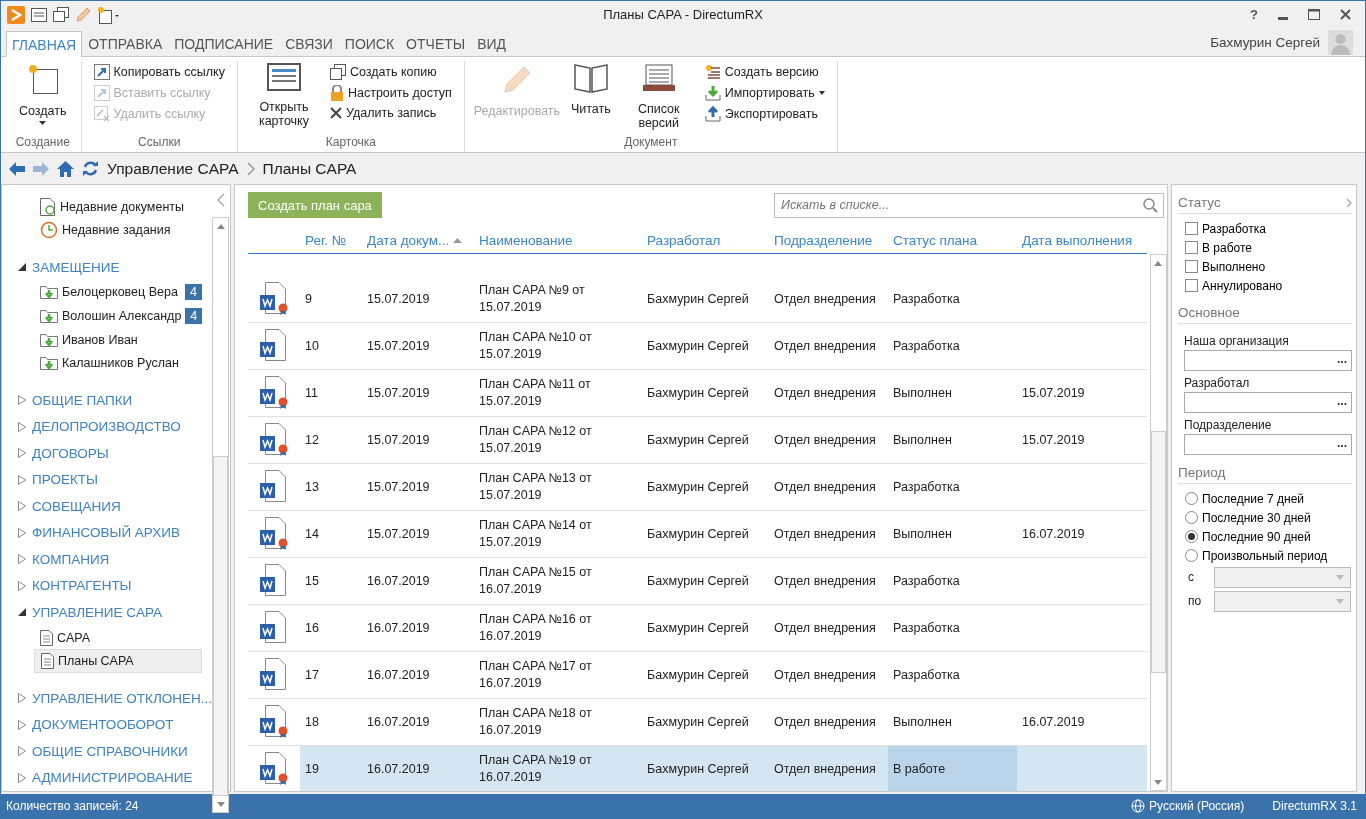 This screenshot has width=1366, height=819. I want to click on close-icon, so click(1345, 14).